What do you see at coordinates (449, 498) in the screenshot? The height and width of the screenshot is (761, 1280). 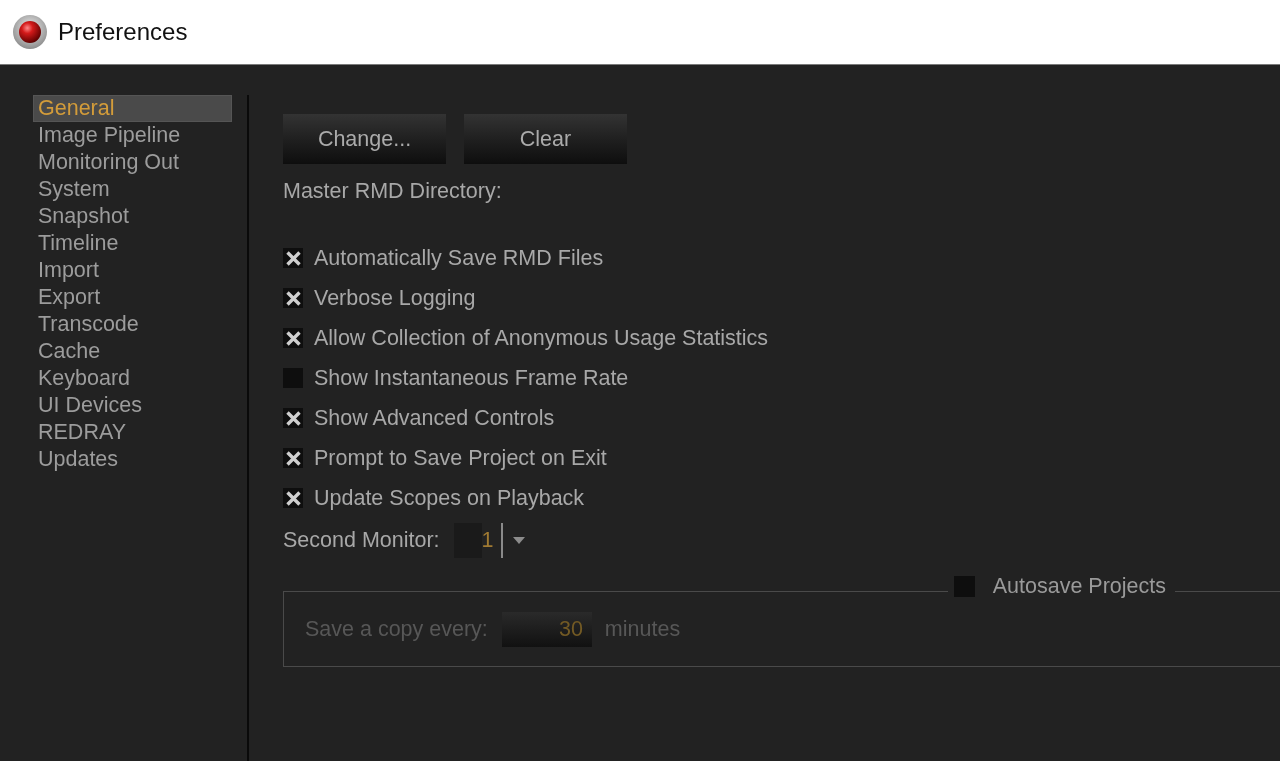 I see `checkbox-label: Update Scopes on Playback` at bounding box center [449, 498].